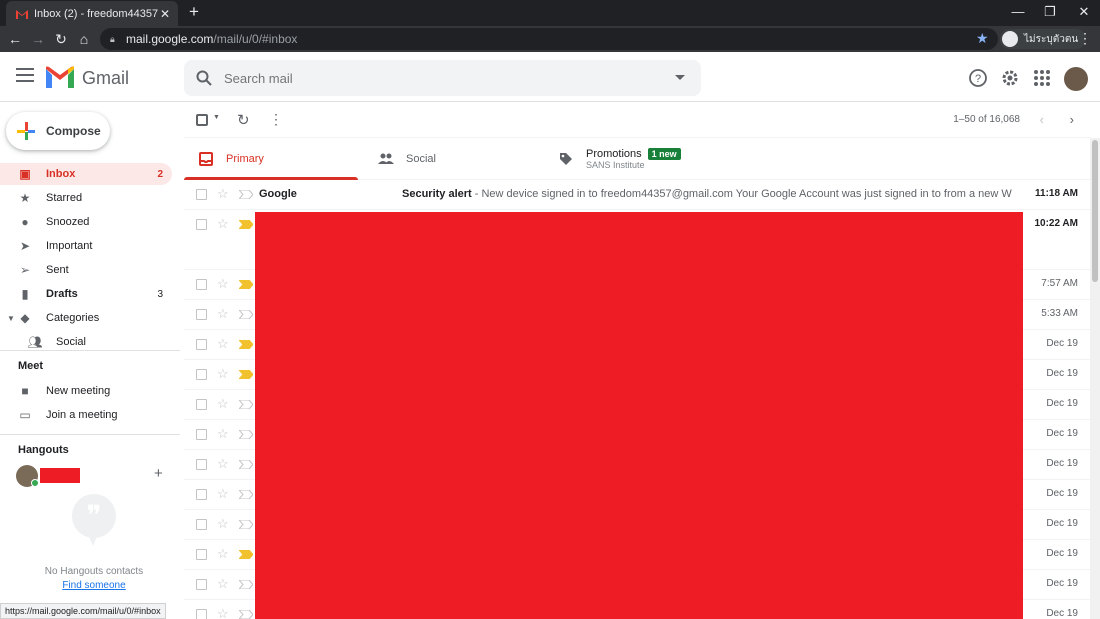 This screenshot has height=619, width=1100. I want to click on sidebar-item-label: Inbox, so click(61, 174).